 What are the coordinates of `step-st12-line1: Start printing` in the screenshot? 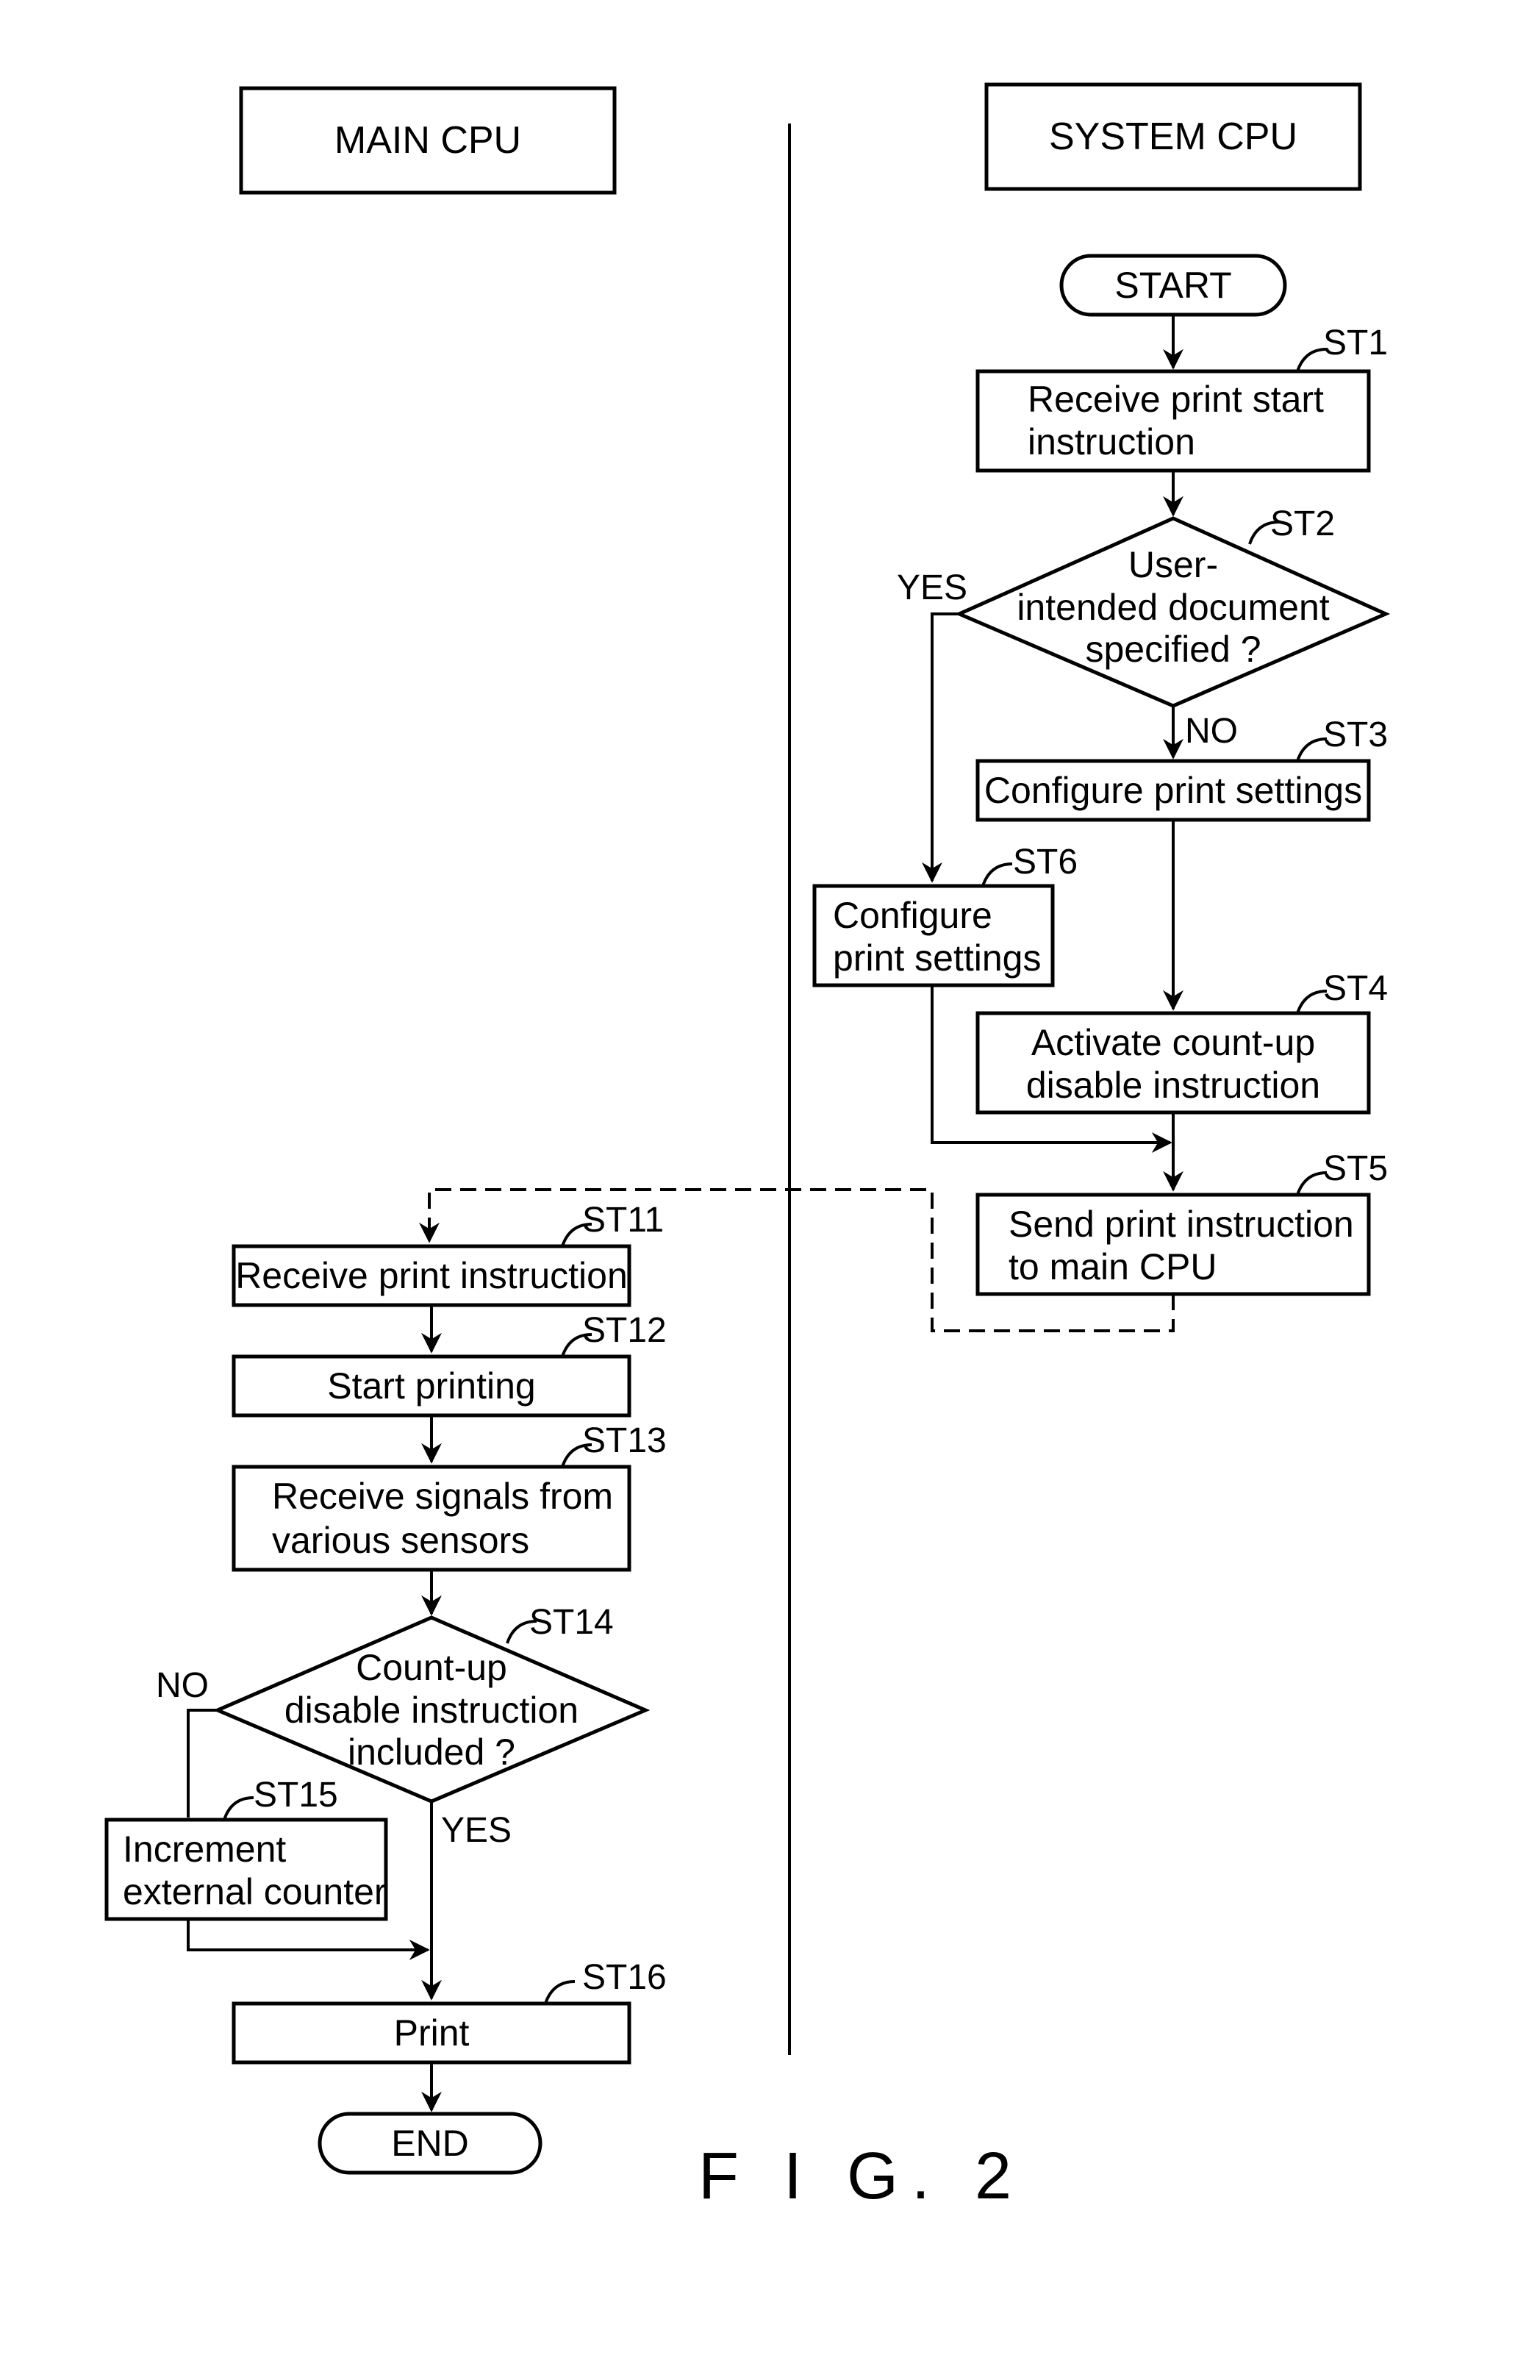 It's located at (431, 1386).